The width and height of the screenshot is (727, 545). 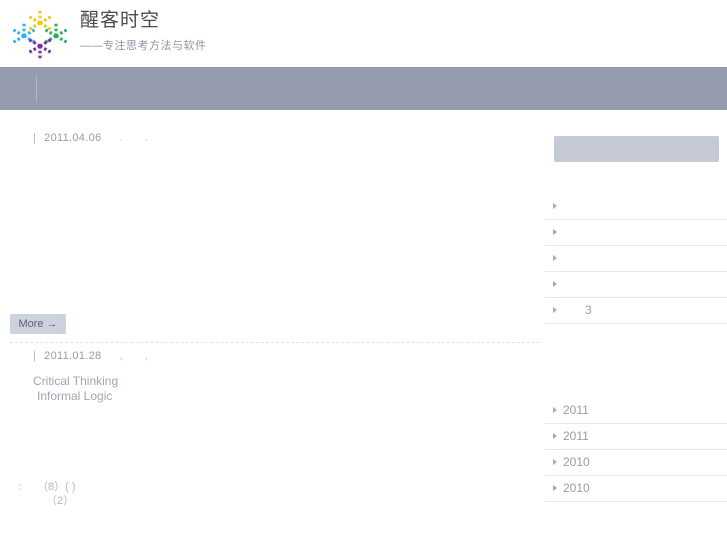 What do you see at coordinates (588, 310) in the screenshot?
I see `list-item-count: 3` at bounding box center [588, 310].